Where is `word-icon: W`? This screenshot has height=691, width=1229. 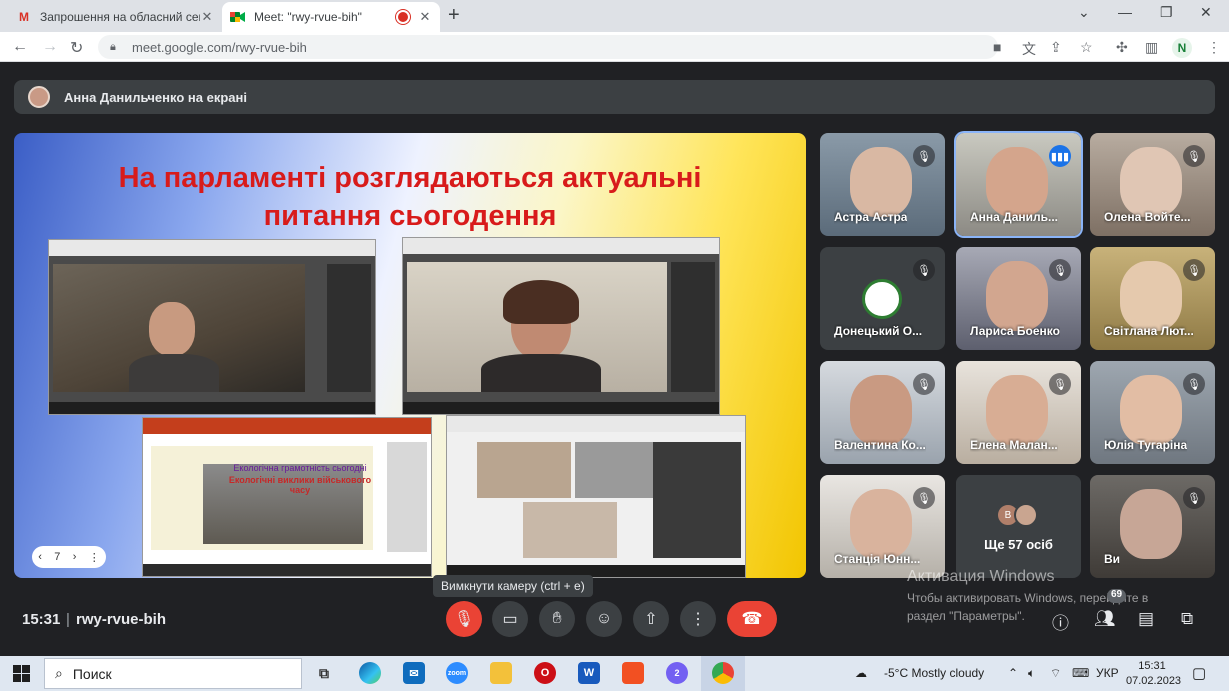
word-icon: W is located at coordinates (589, 673).